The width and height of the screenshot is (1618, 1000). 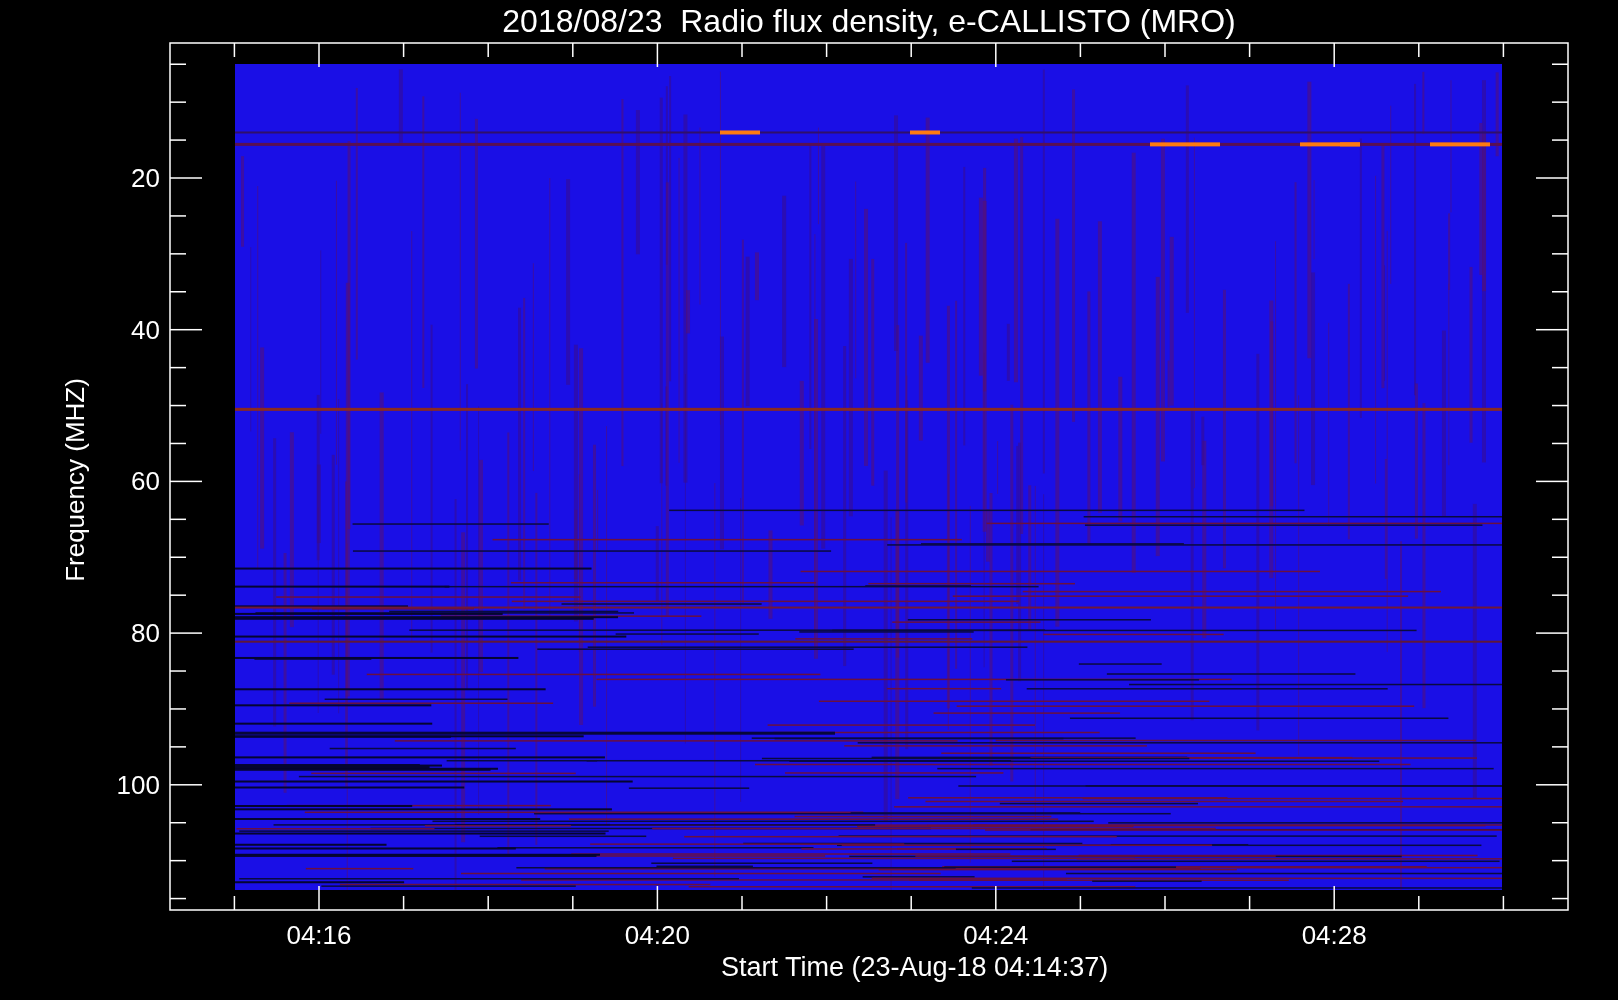 What do you see at coordinates (319, 935) in the screenshot?
I see `x-tick-label: 04:16` at bounding box center [319, 935].